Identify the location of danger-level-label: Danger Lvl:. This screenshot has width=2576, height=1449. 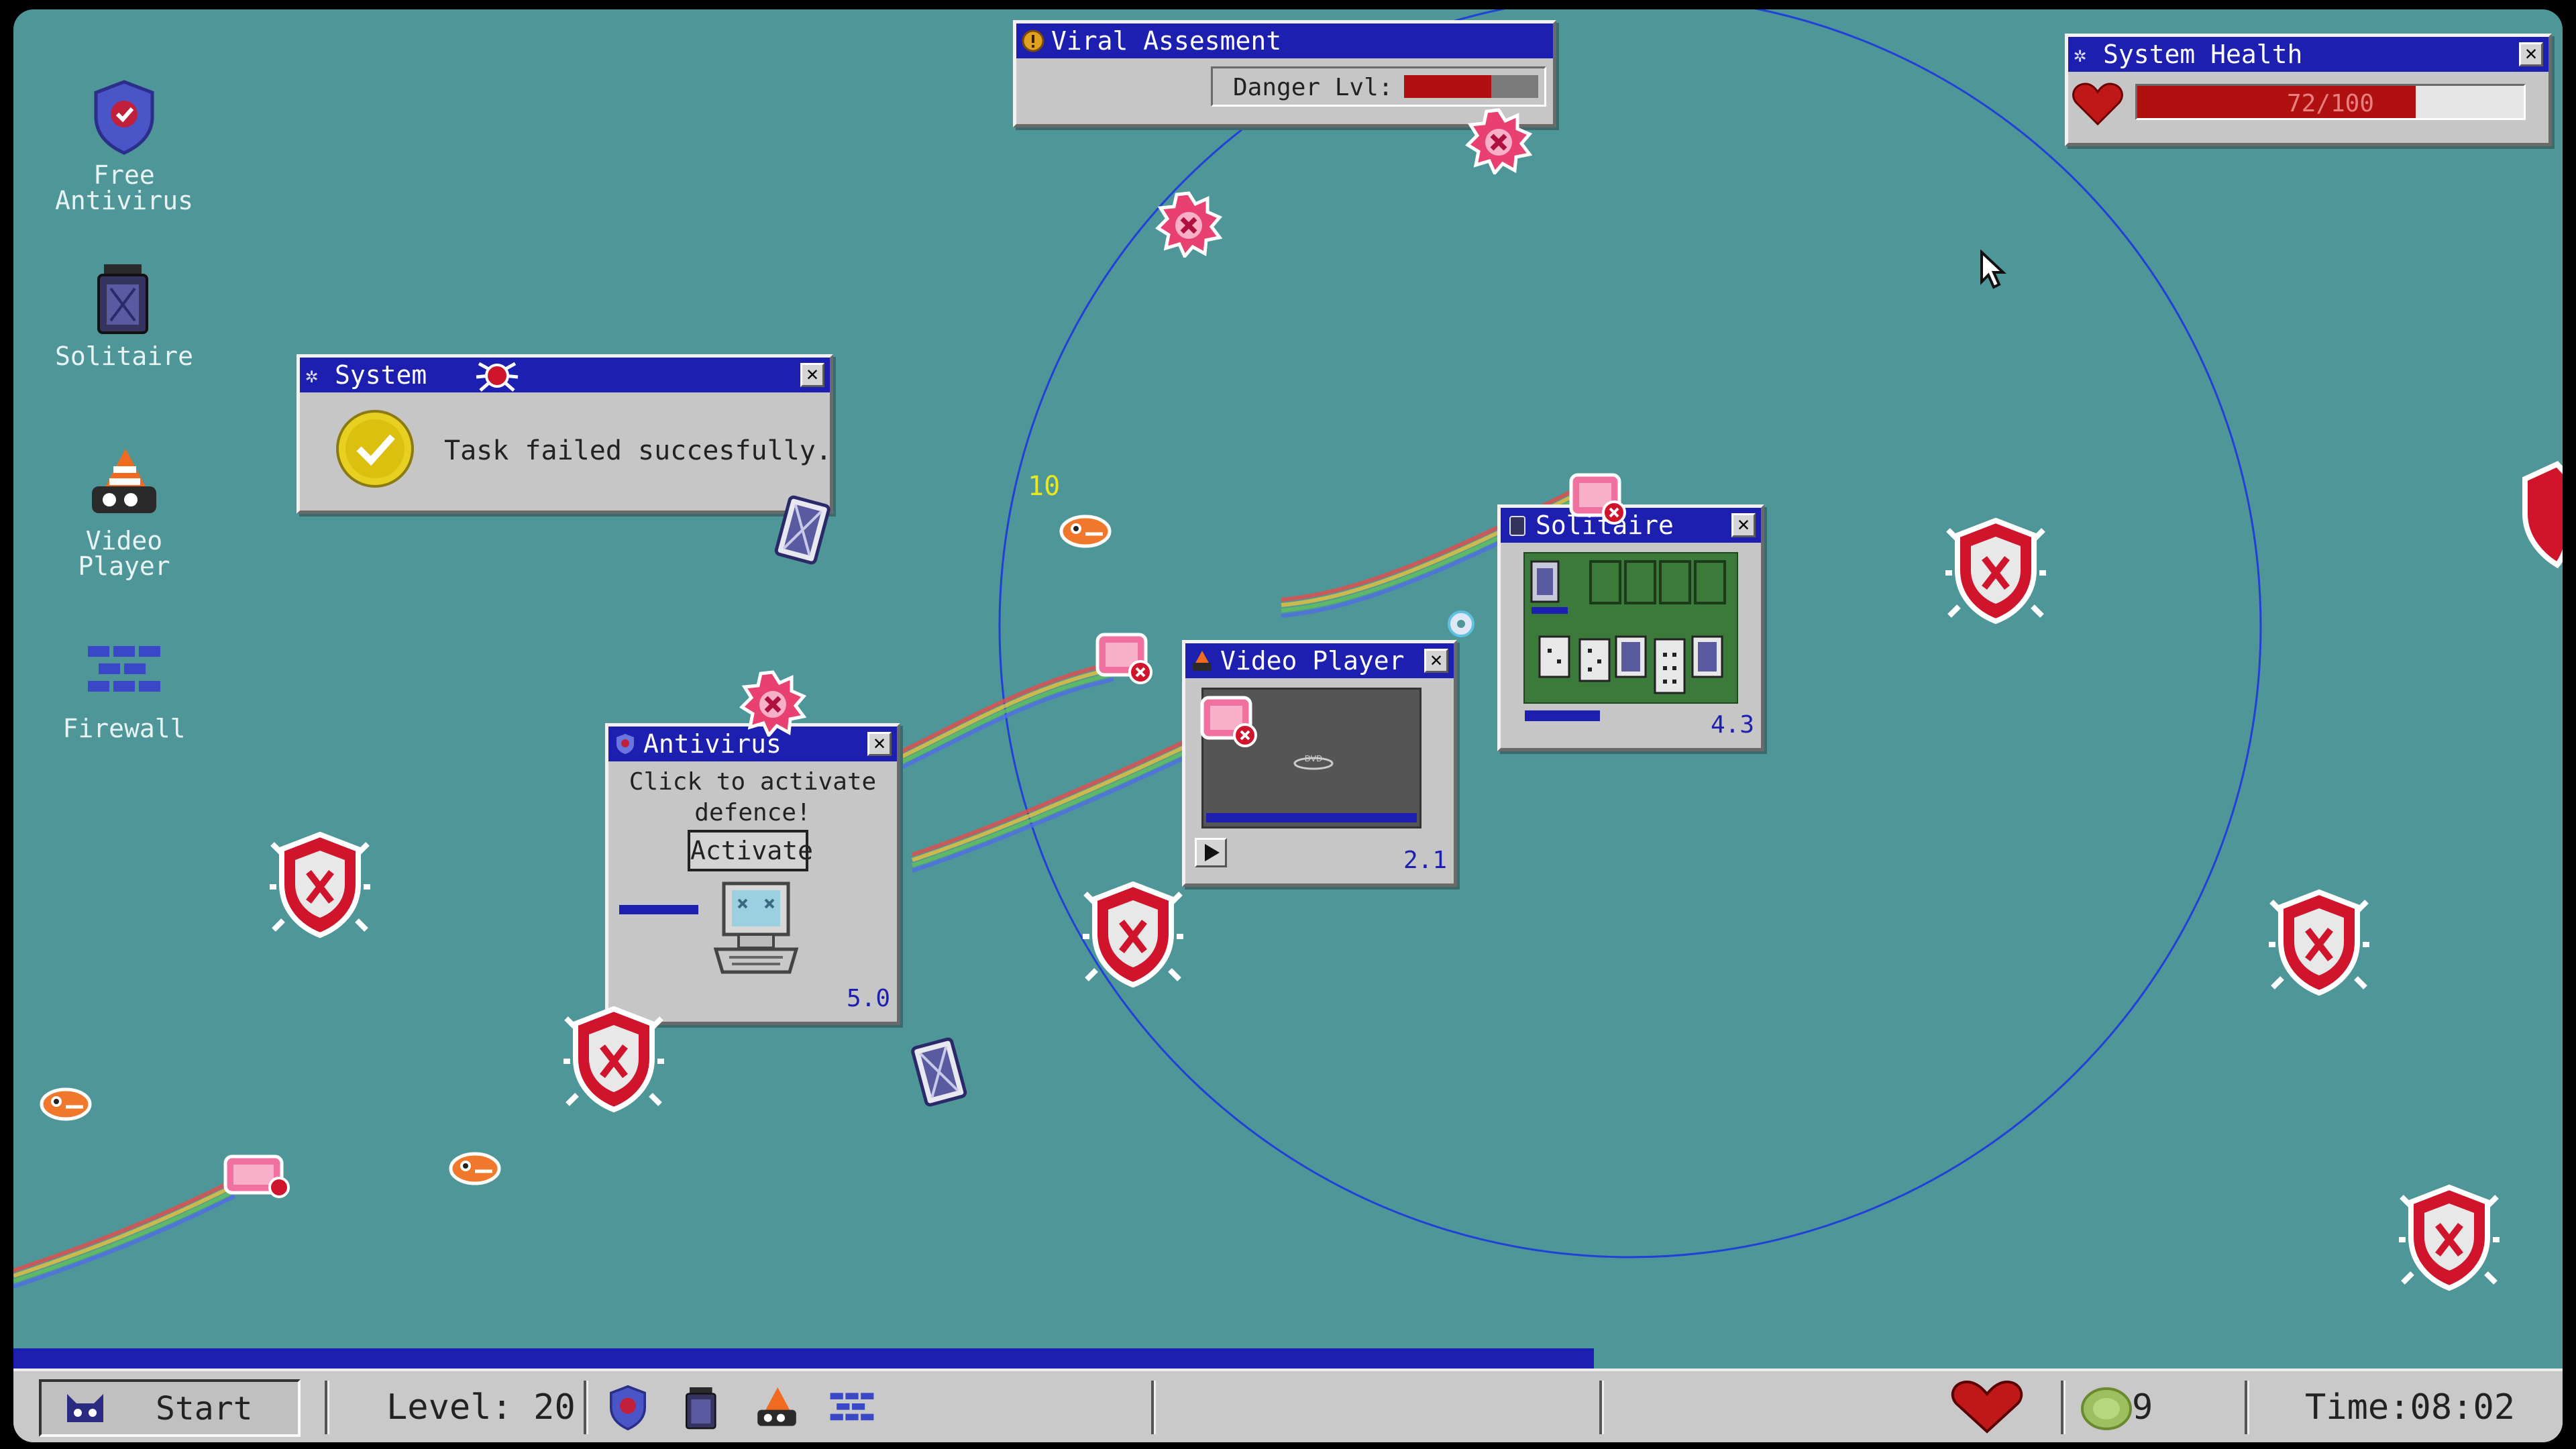
(1313, 87).